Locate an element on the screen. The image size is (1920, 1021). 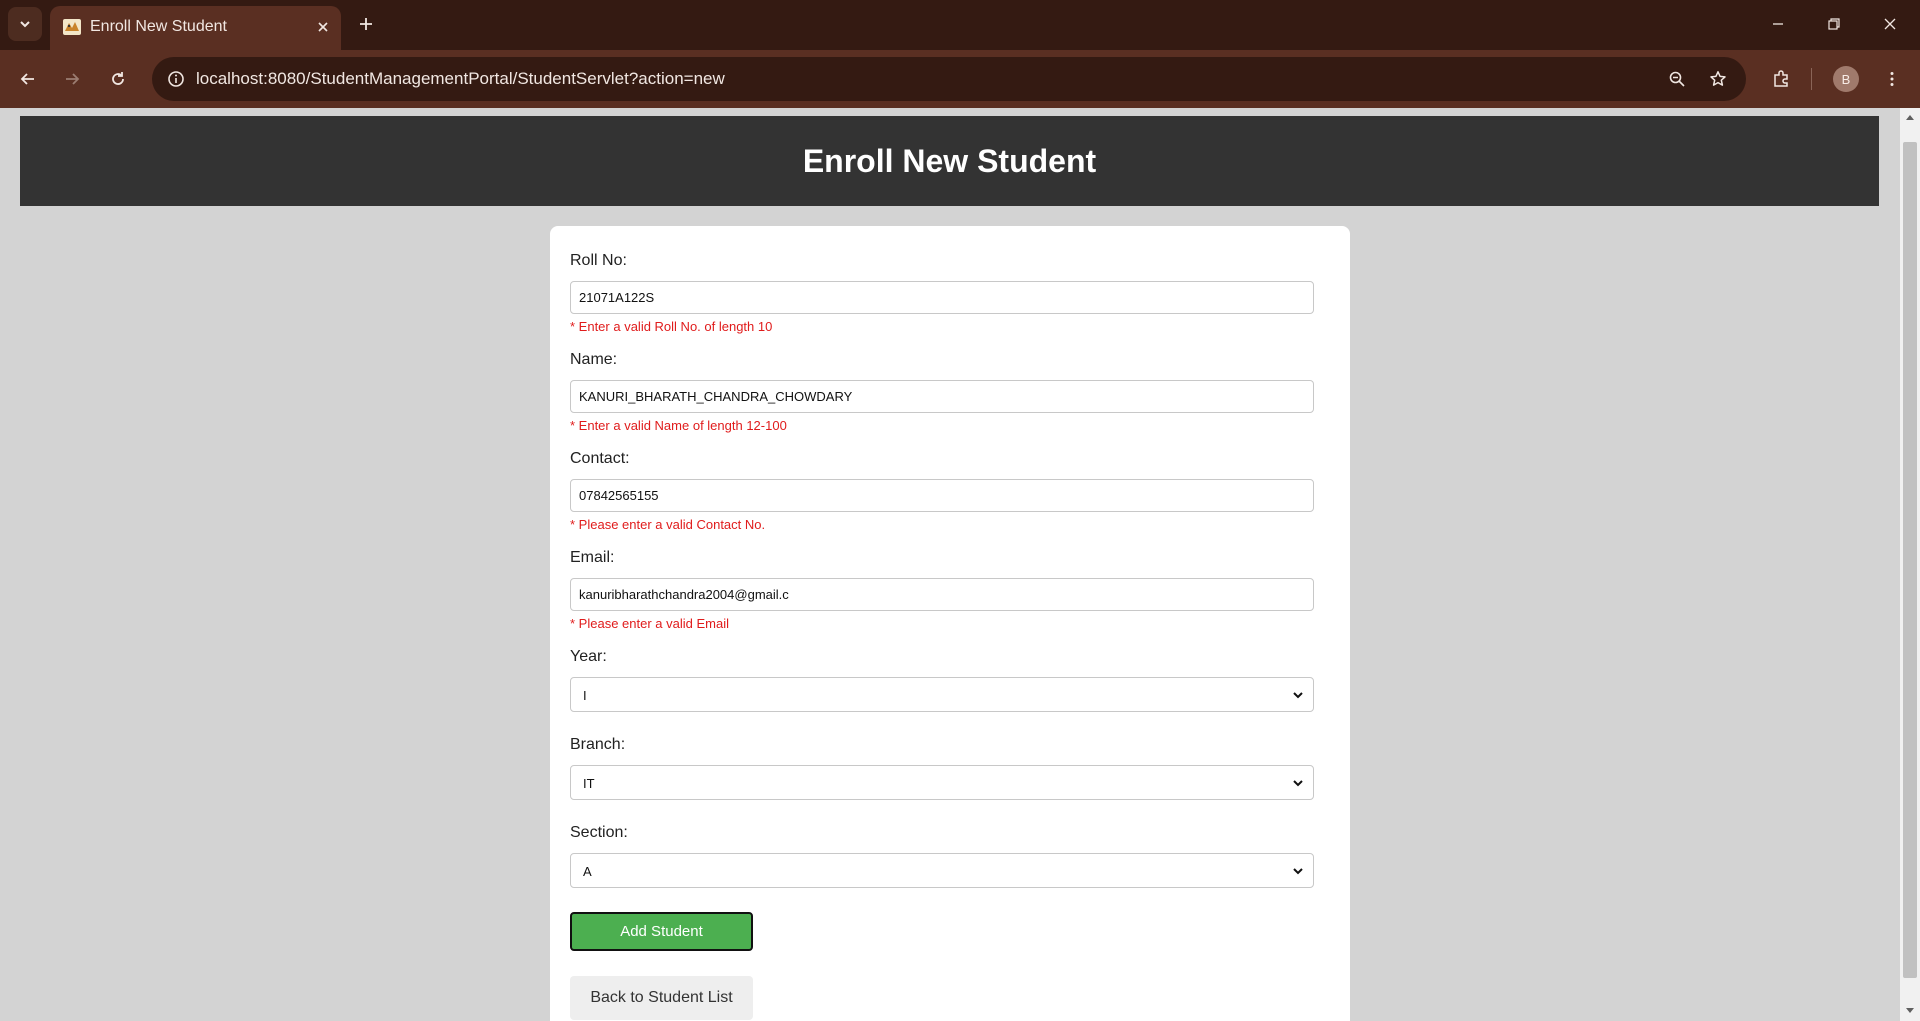
page-scrollbar is located at coordinates (1910, 564).